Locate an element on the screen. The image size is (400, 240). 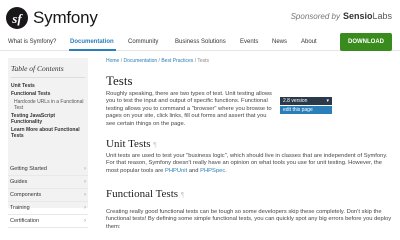
version-label: 2.8 version is located at coordinates (295, 101).